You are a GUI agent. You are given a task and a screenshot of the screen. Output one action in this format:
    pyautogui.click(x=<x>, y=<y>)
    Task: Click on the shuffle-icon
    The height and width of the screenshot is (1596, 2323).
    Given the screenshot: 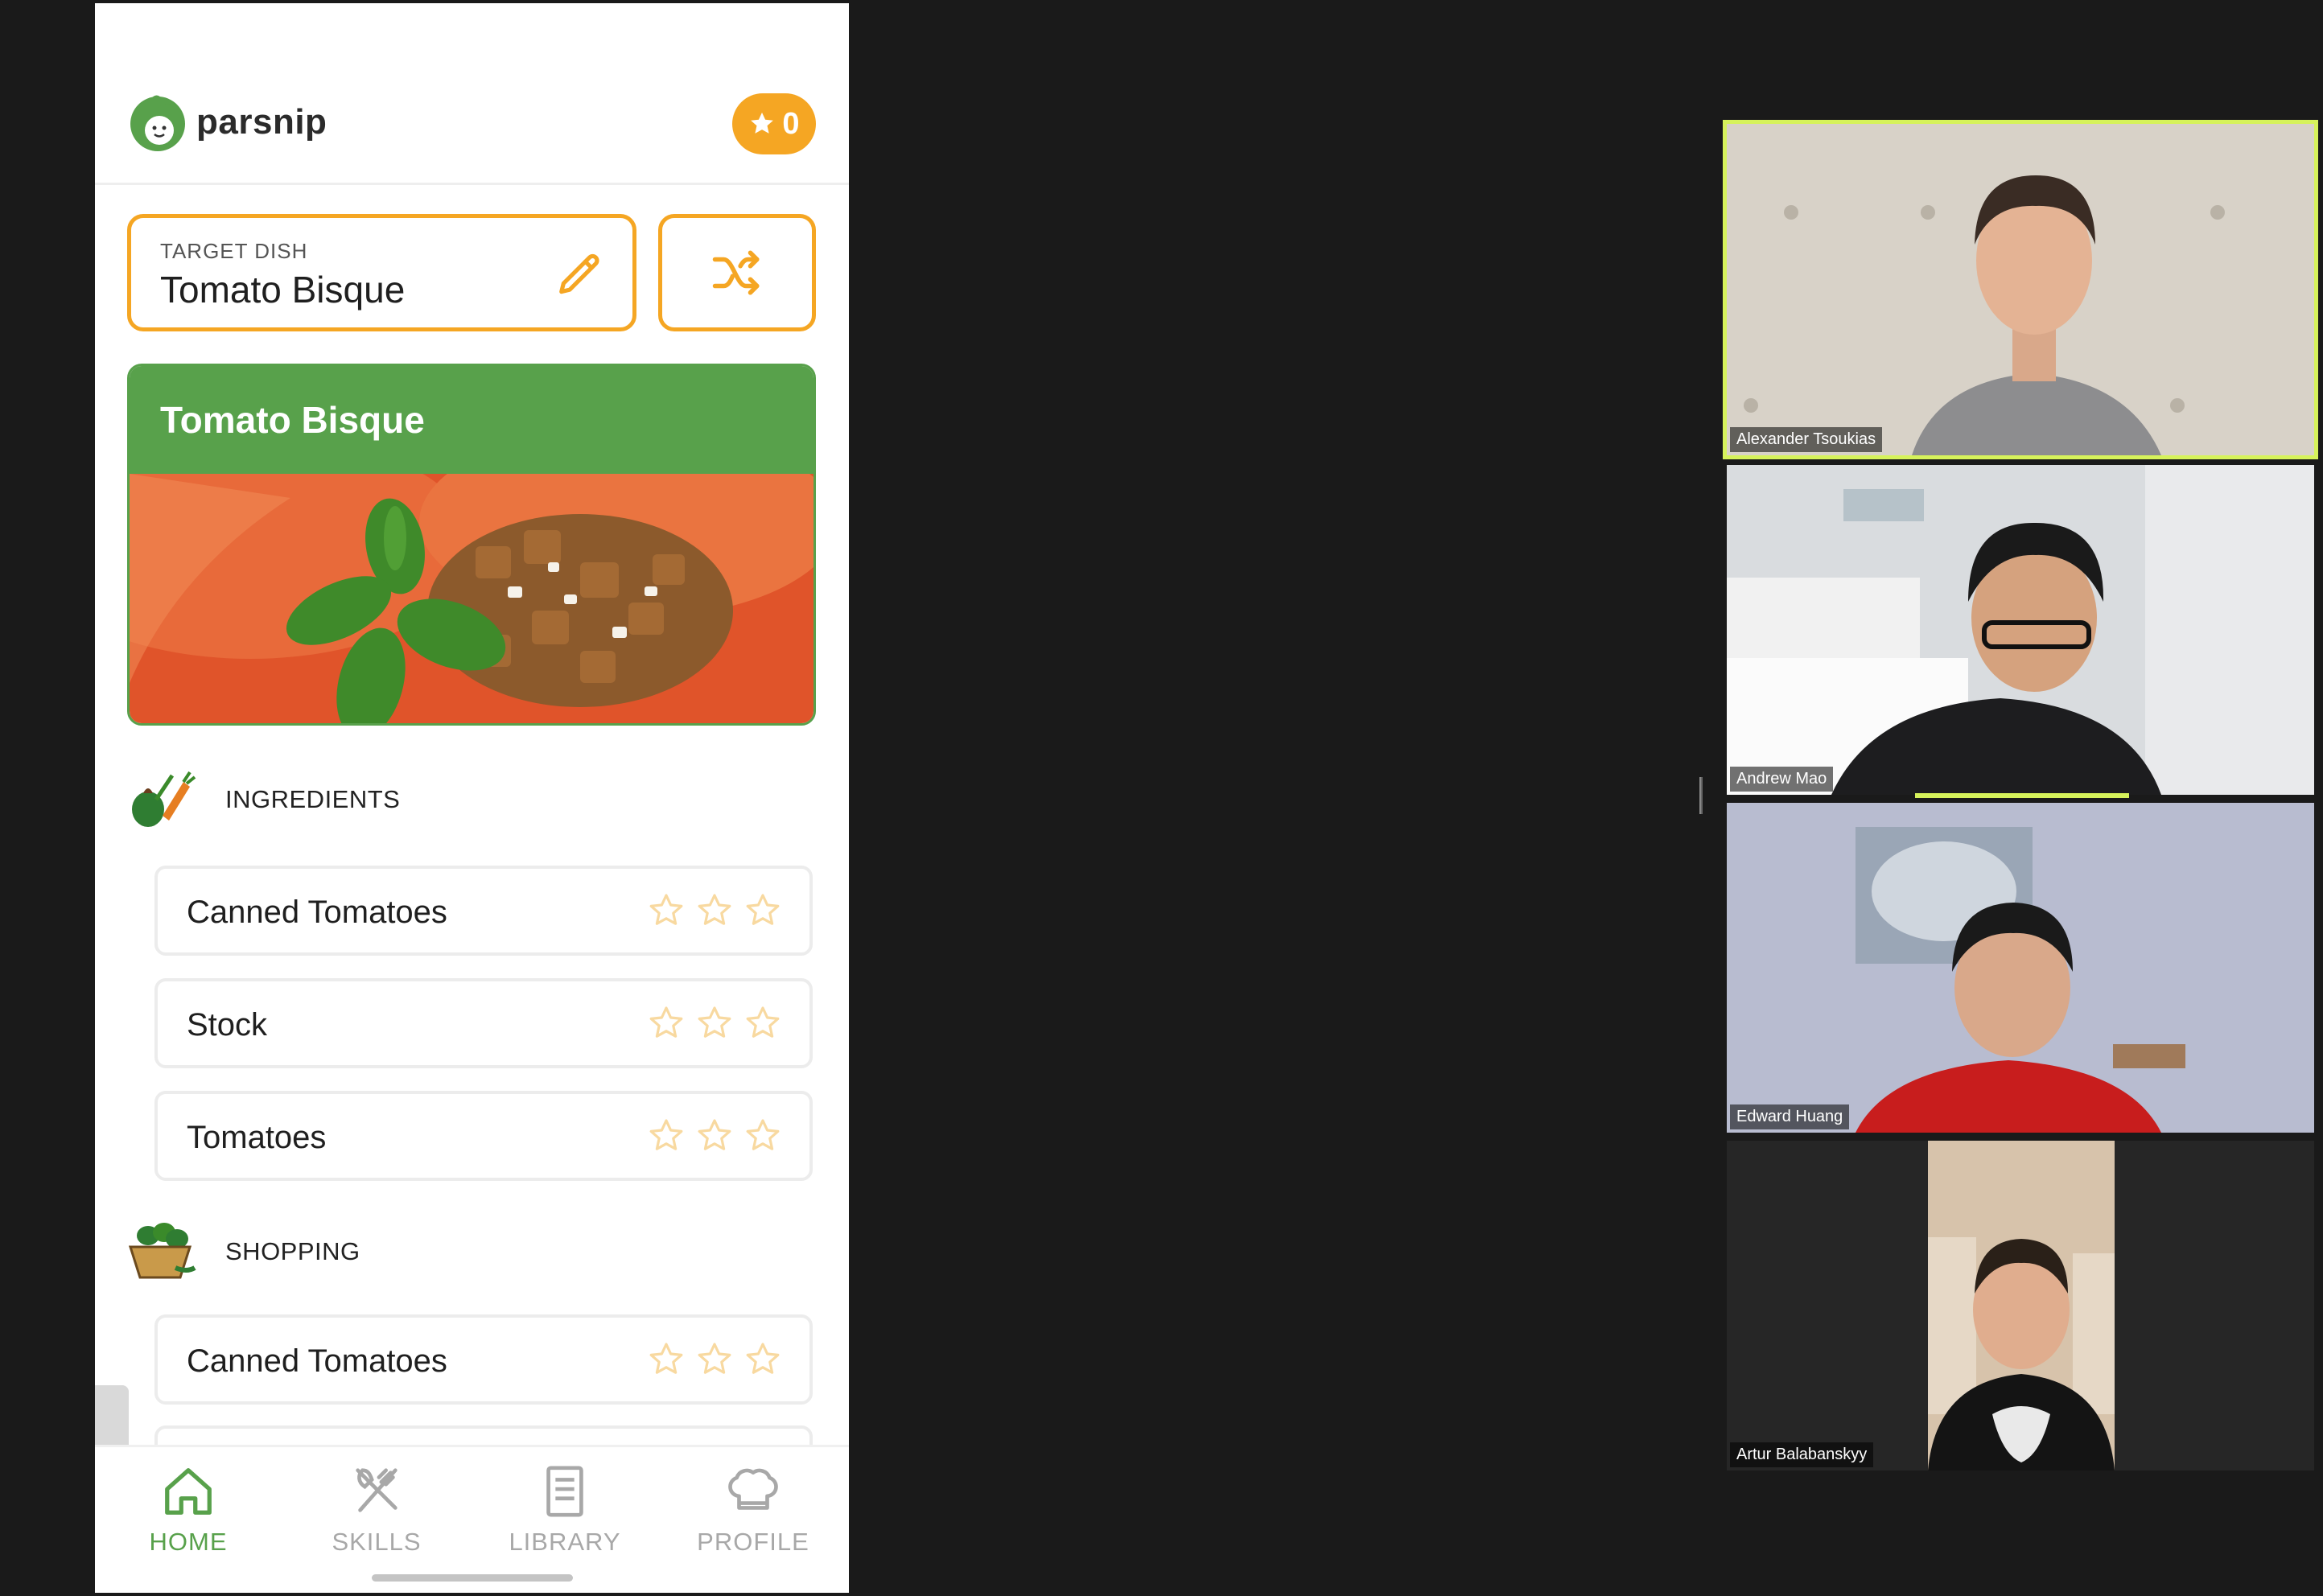 What is the action you would take?
    pyautogui.click(x=736, y=272)
    